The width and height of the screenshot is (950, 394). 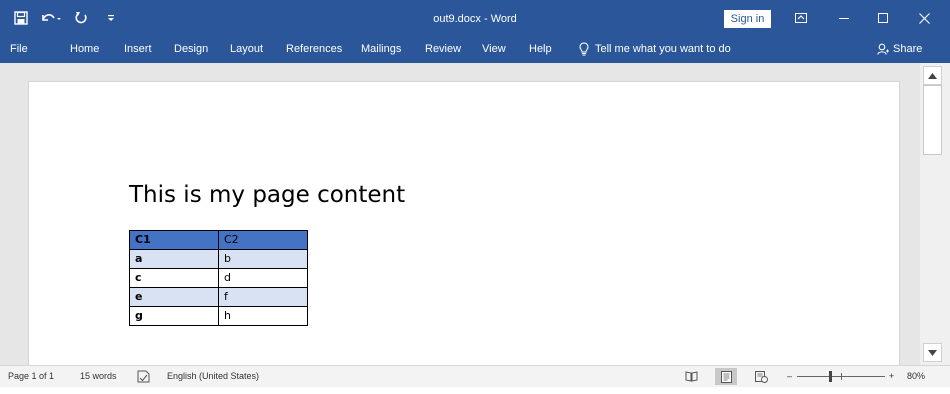 I want to click on table-cell: e, so click(x=174, y=297).